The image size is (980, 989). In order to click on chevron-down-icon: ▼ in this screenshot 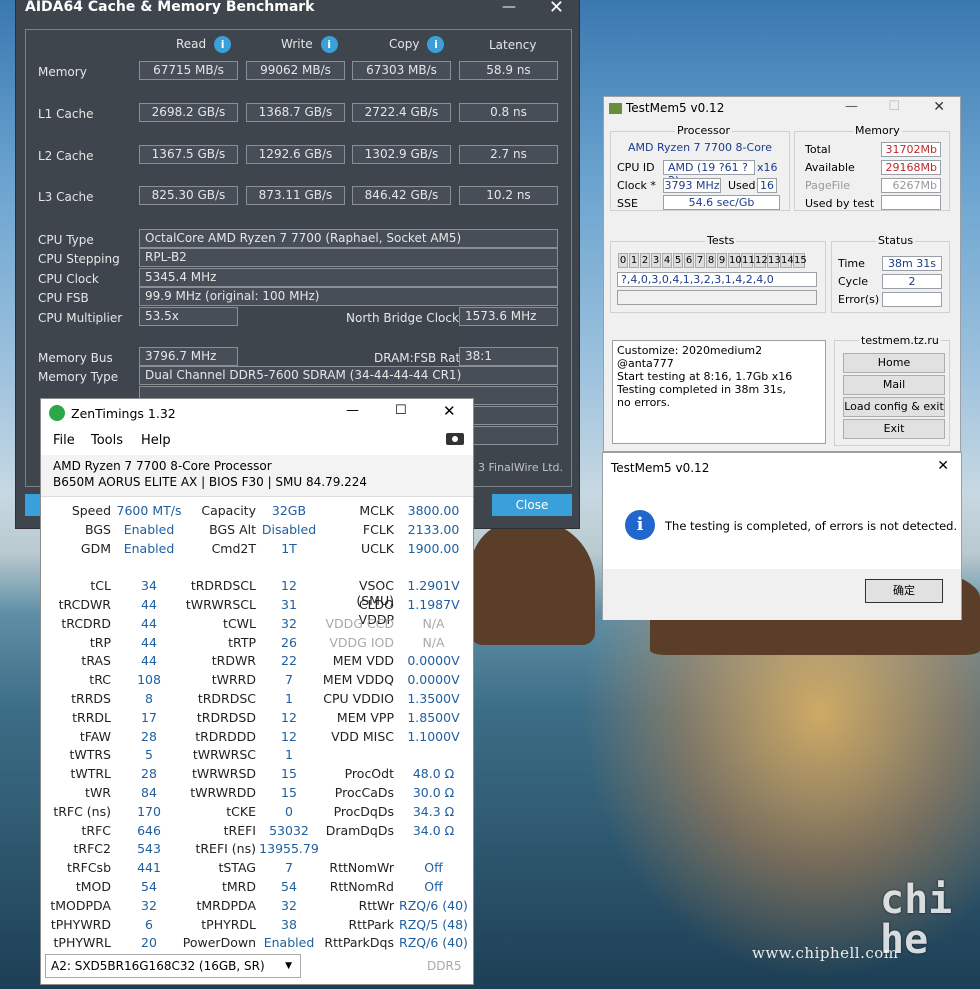, I will do `click(288, 966)`.